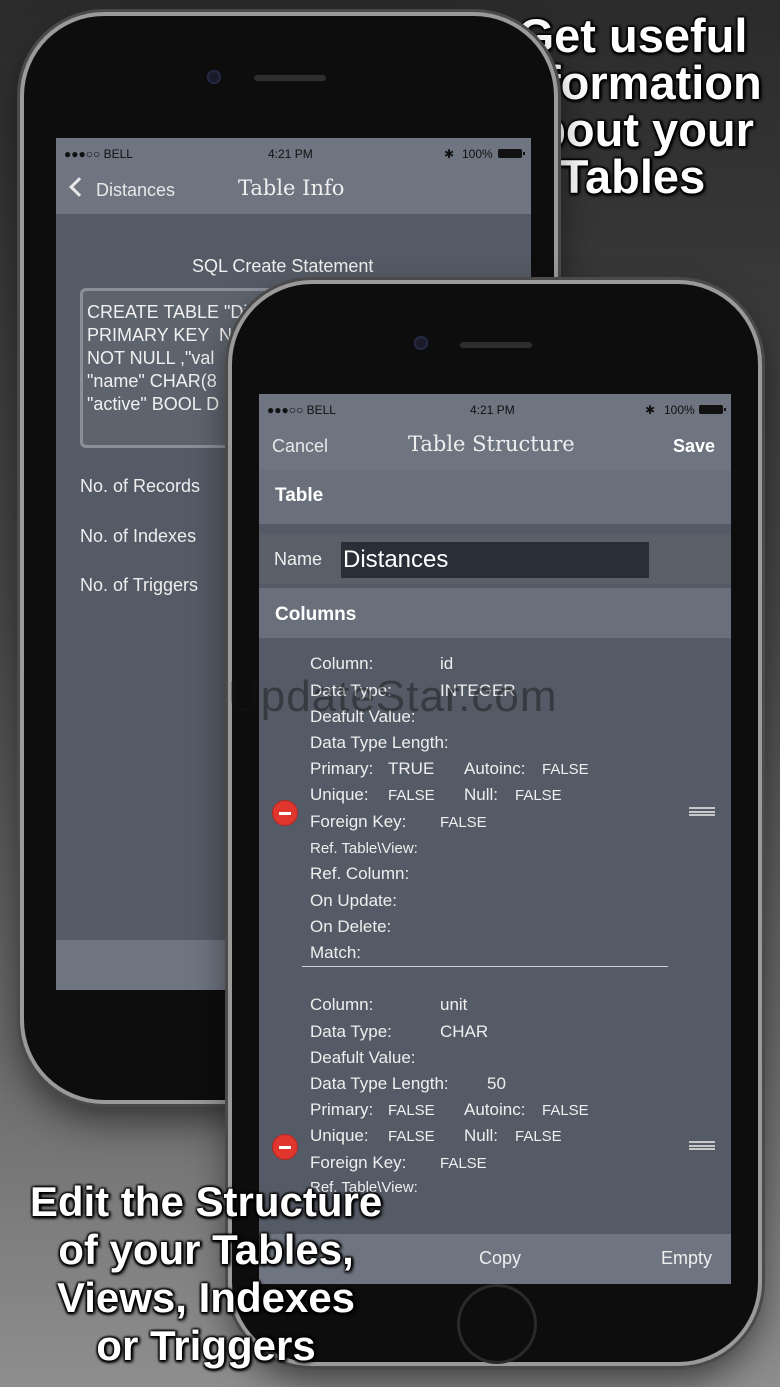  What do you see at coordinates (206, 1201) in the screenshot?
I see `promo-line: Edit the Structure` at bounding box center [206, 1201].